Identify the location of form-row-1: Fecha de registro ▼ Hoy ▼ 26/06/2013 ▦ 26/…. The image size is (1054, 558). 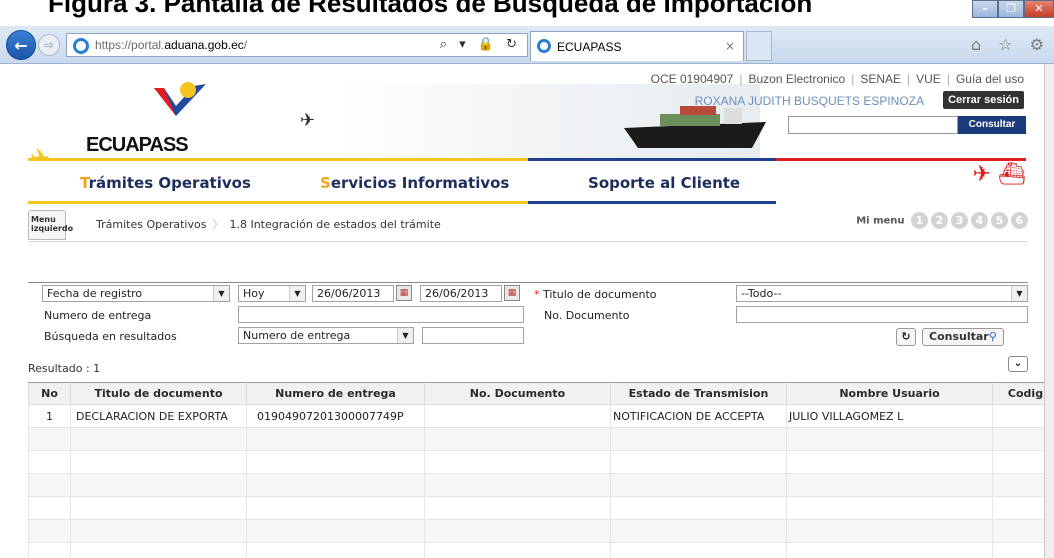
(528, 296).